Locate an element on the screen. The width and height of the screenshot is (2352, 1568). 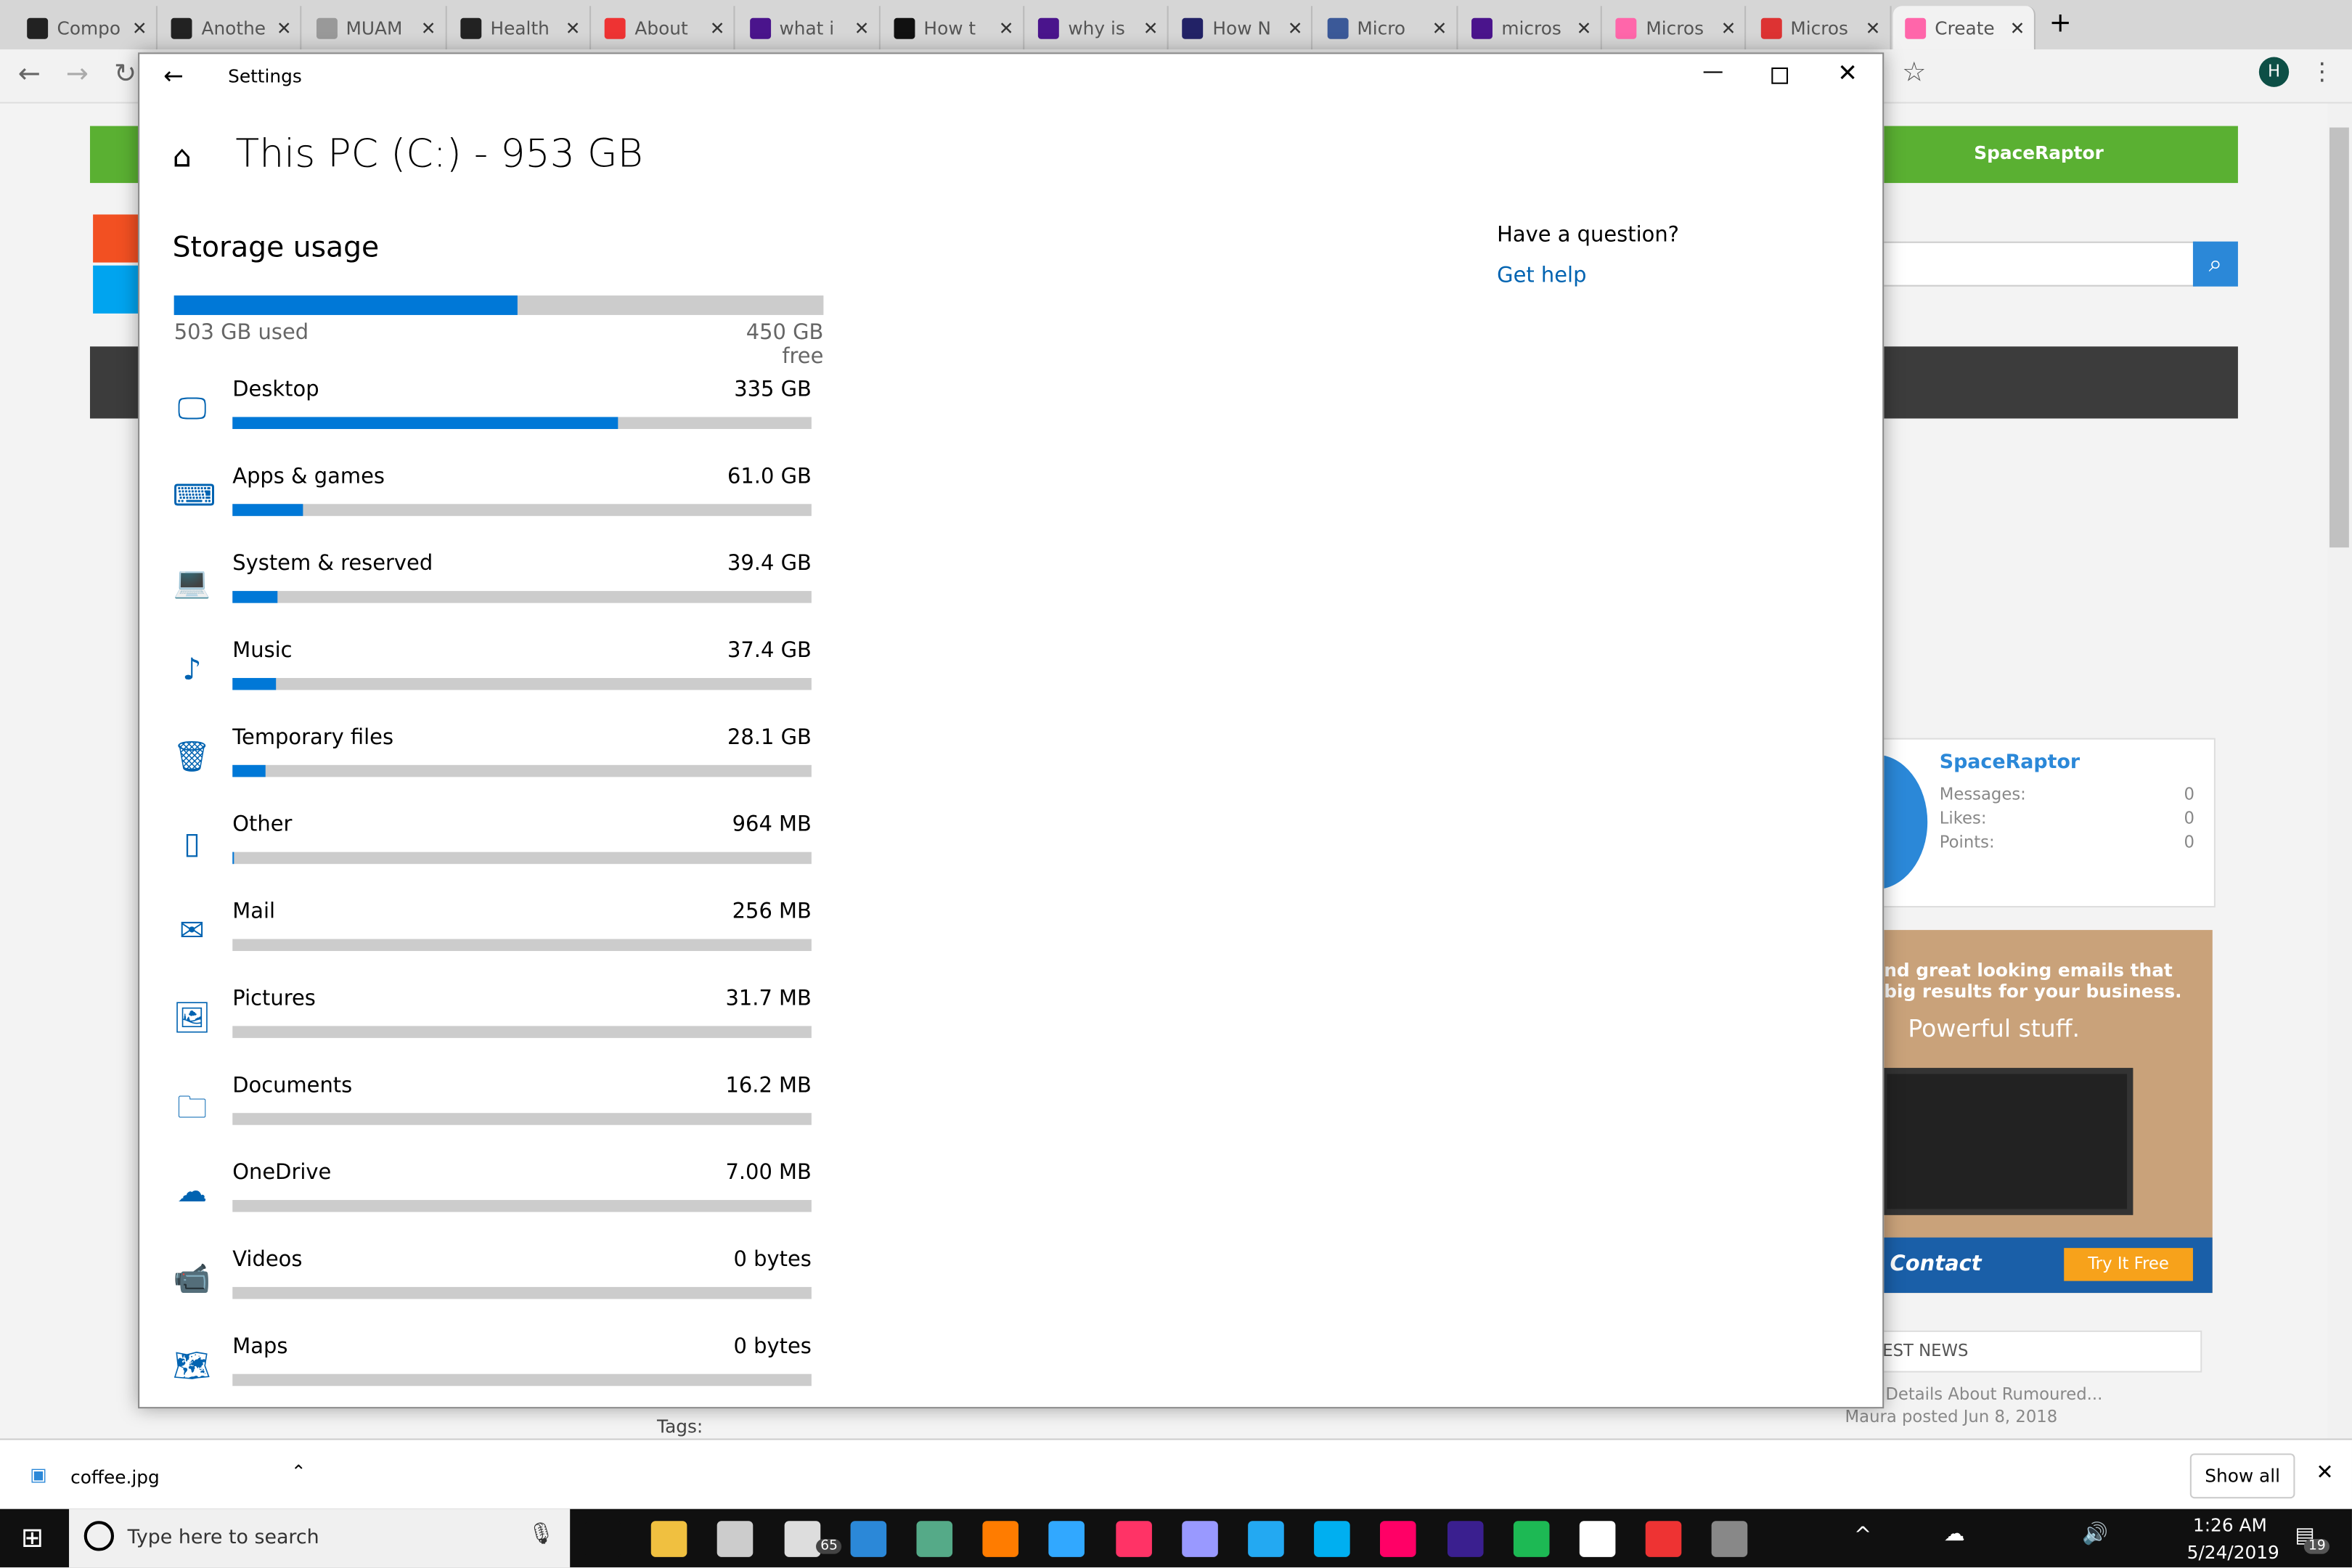
storage-category: 💻 System & reserved 39.4 GB is located at coordinates (493, 592).